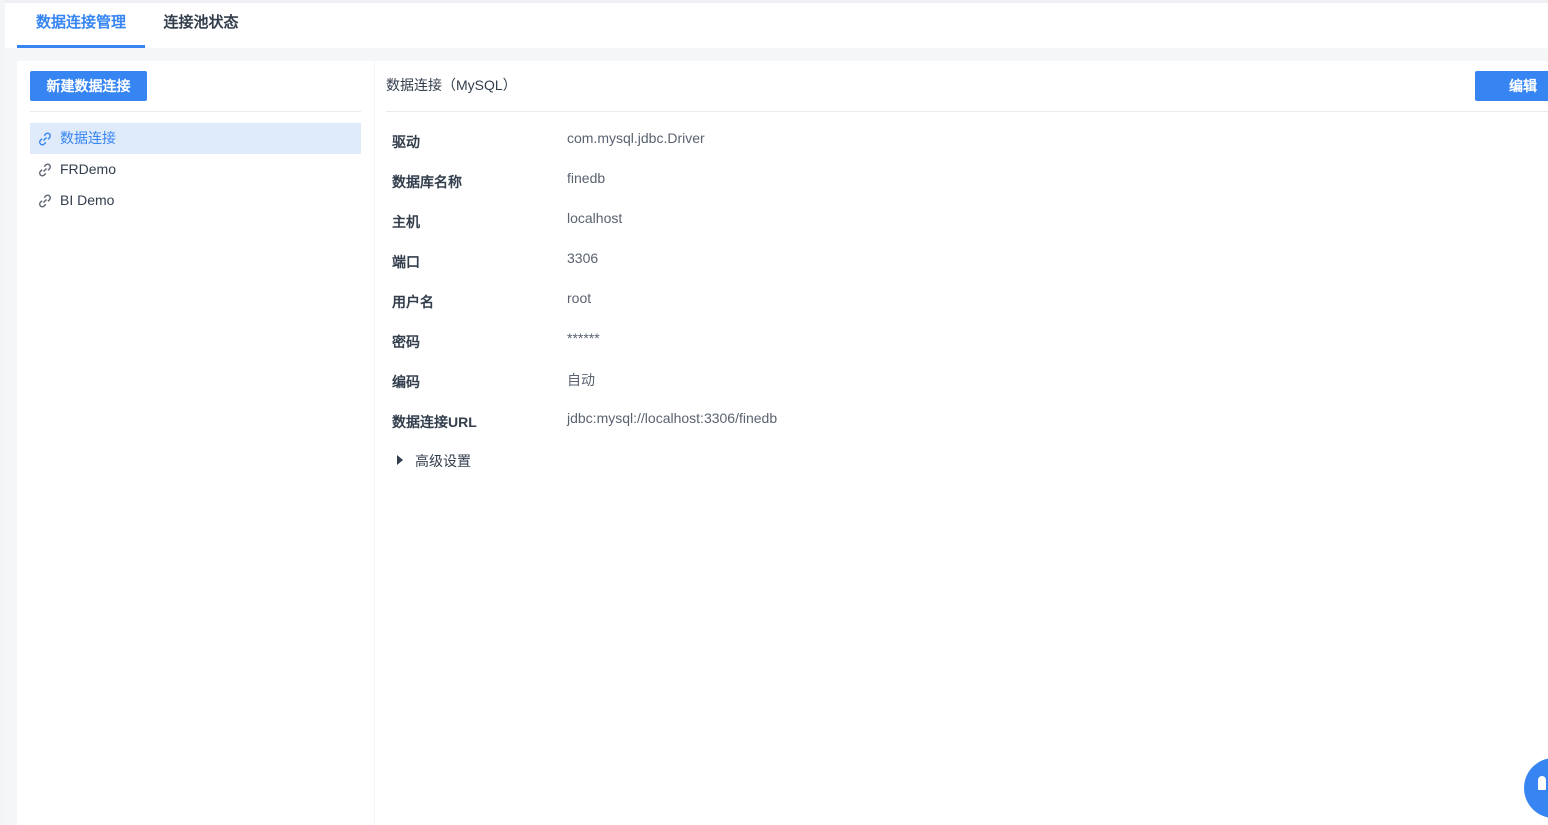 The width and height of the screenshot is (1548, 825). Describe the element at coordinates (672, 418) in the screenshot. I see `field-value: jdbc:mysql://localhost:3306/finedb` at that location.